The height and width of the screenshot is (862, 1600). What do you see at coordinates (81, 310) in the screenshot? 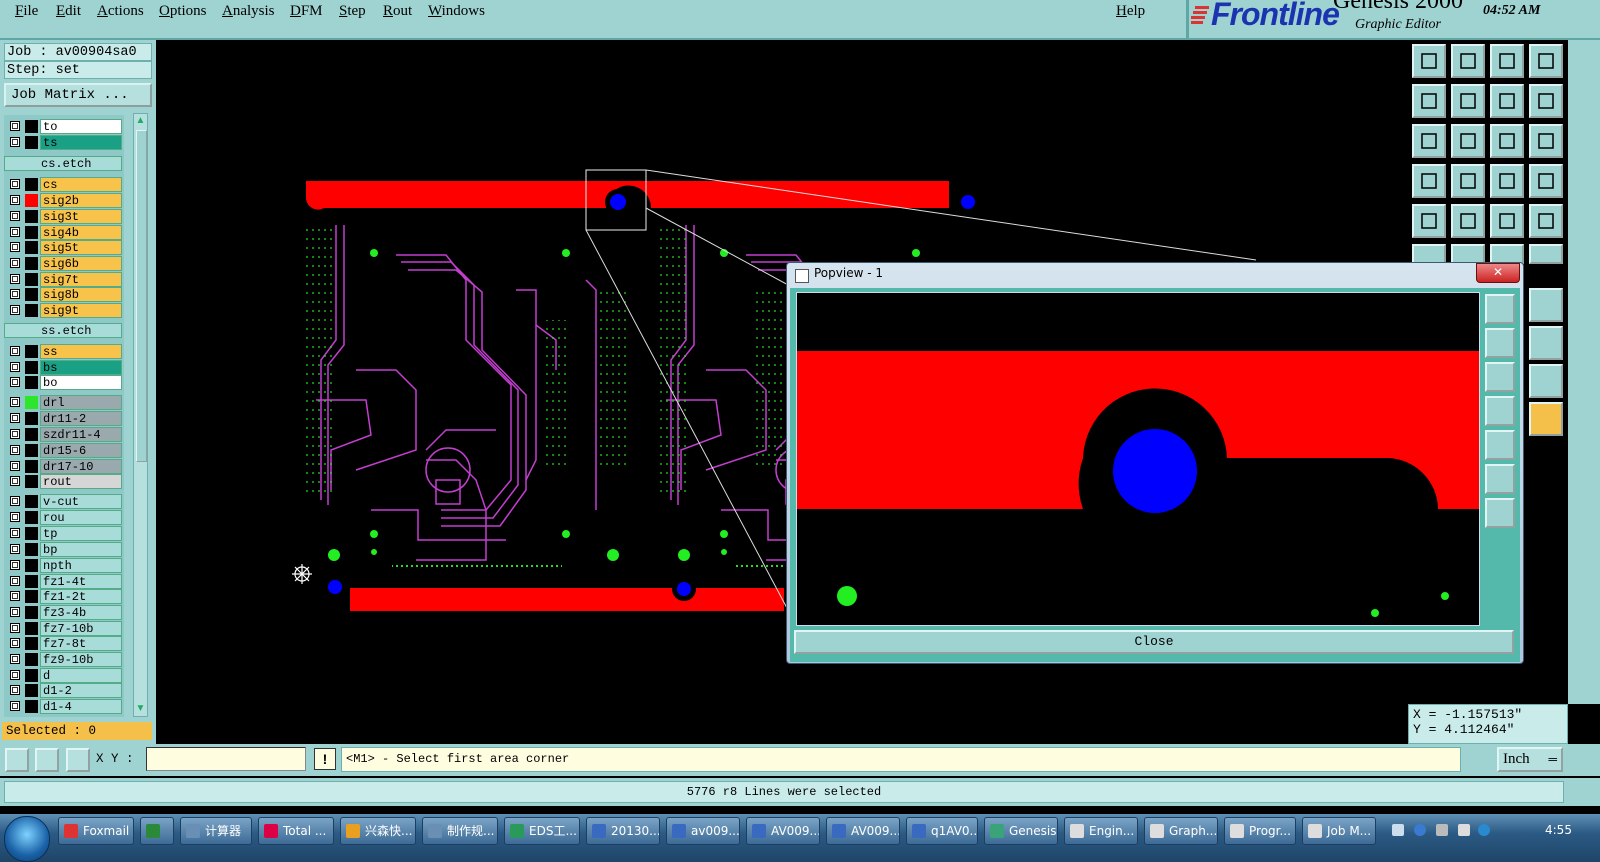
I see `layer-name: sig9t` at bounding box center [81, 310].